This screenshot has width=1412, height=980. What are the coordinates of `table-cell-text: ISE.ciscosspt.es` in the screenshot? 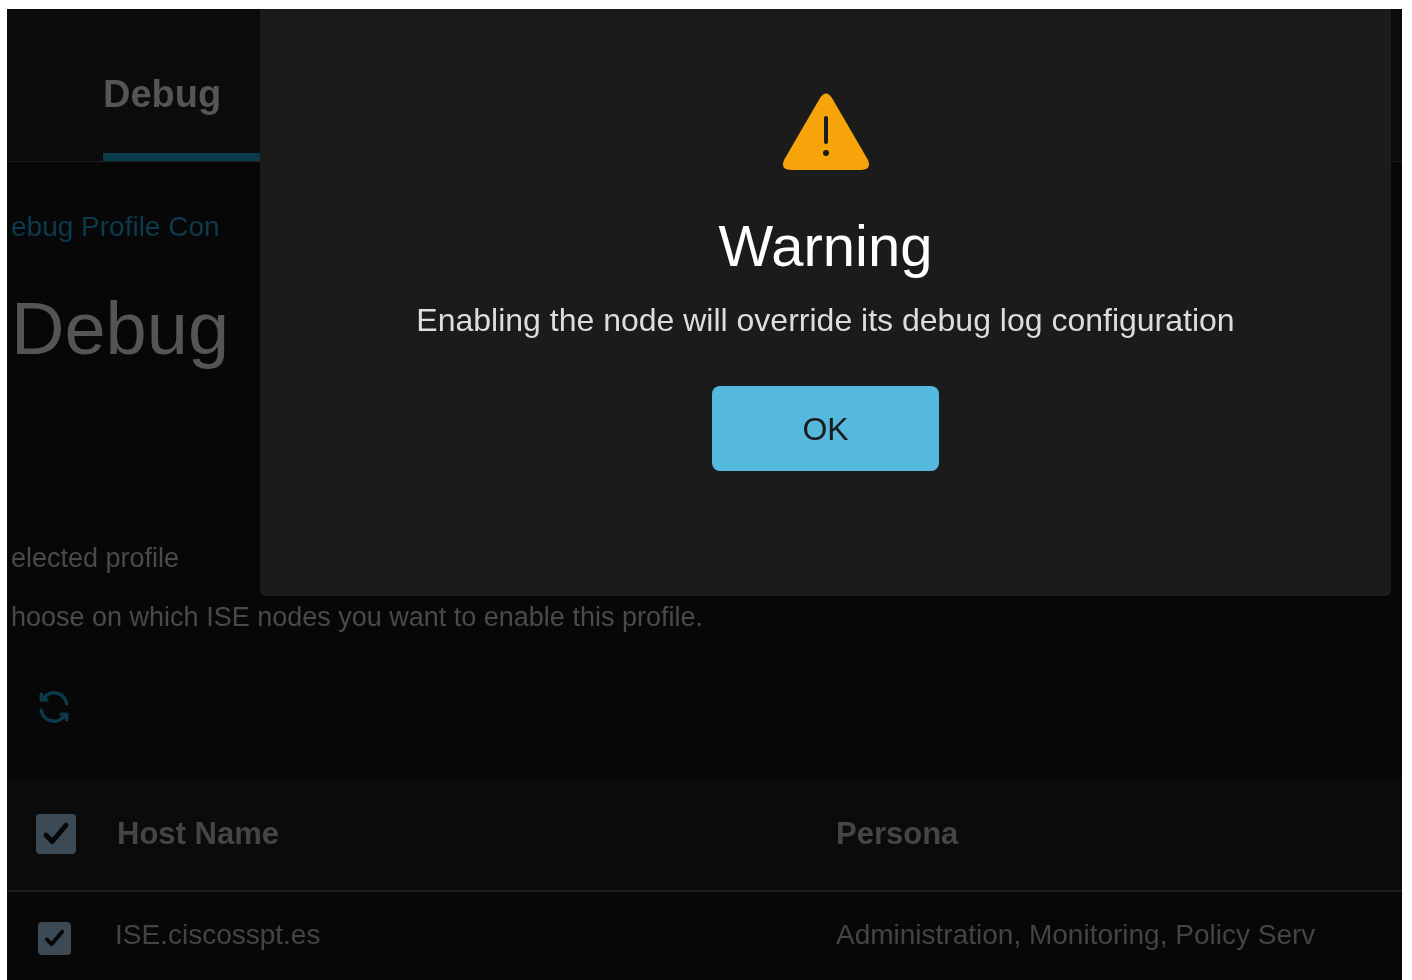 It's located at (218, 935).